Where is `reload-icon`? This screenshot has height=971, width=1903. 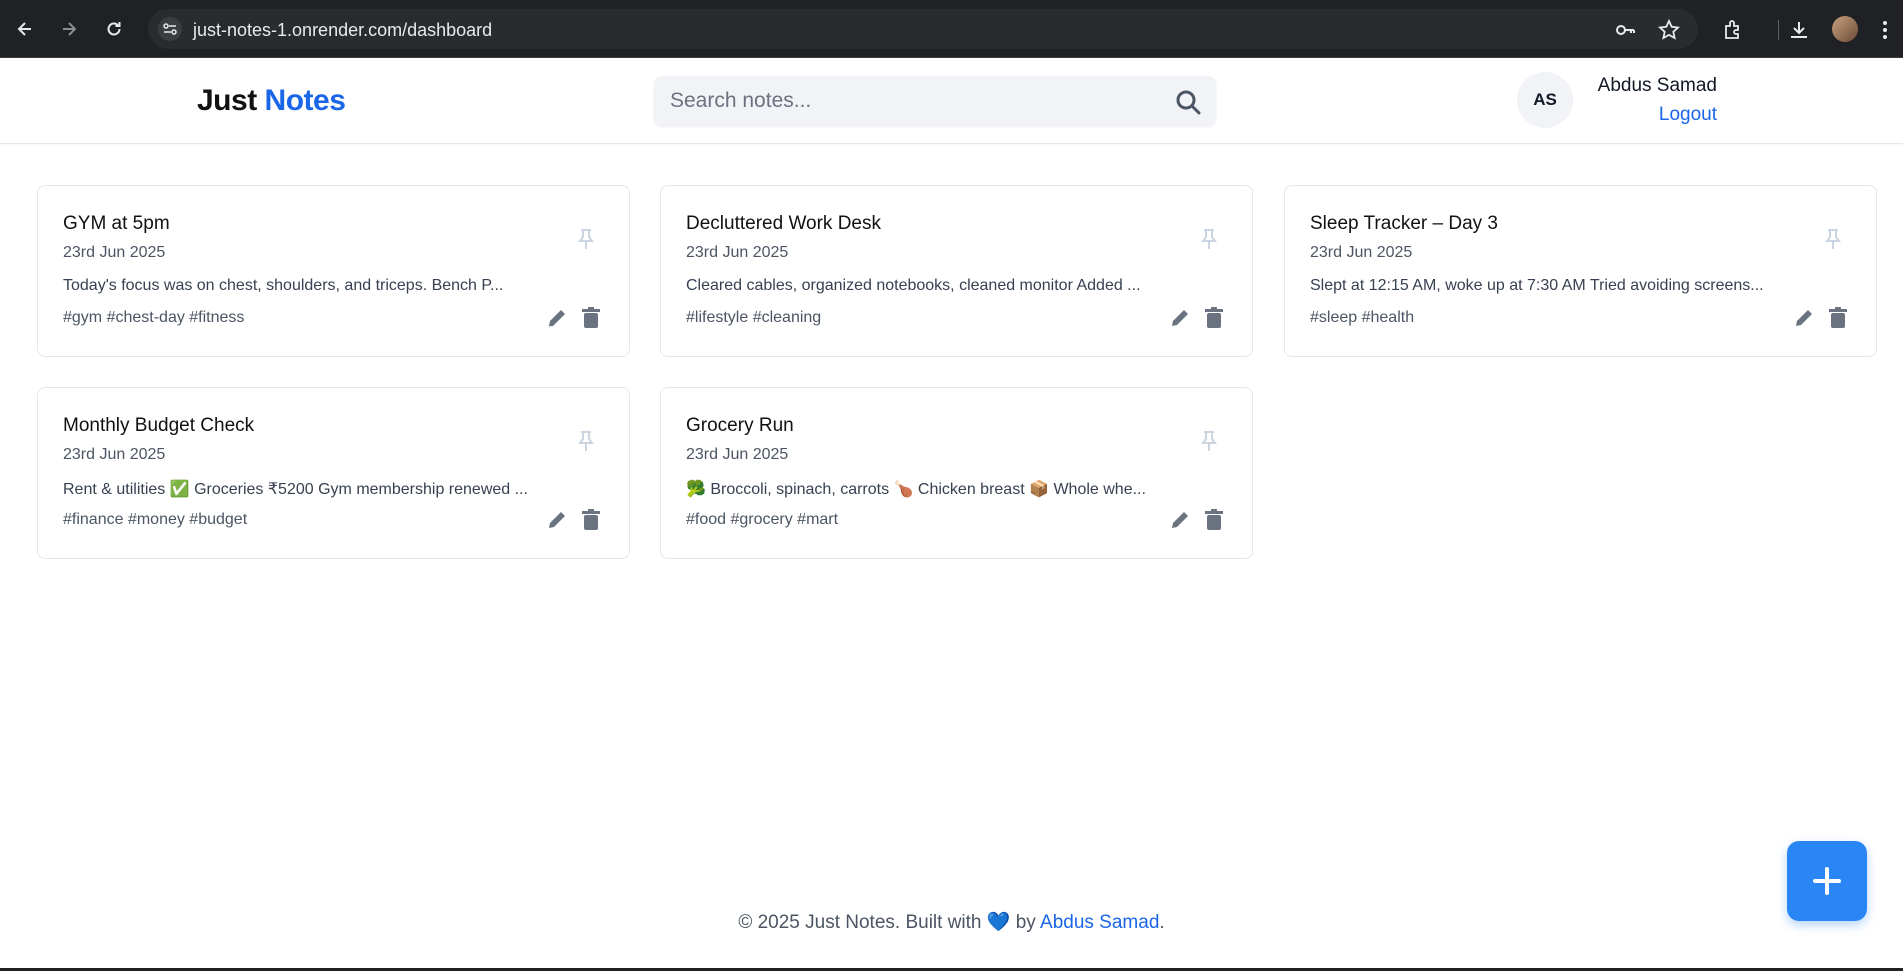 reload-icon is located at coordinates (114, 29).